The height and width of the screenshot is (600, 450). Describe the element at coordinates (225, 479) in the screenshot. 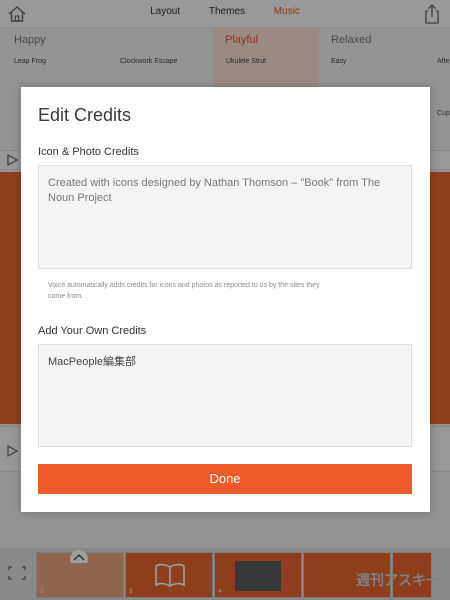

I see `done-button: Done` at that location.